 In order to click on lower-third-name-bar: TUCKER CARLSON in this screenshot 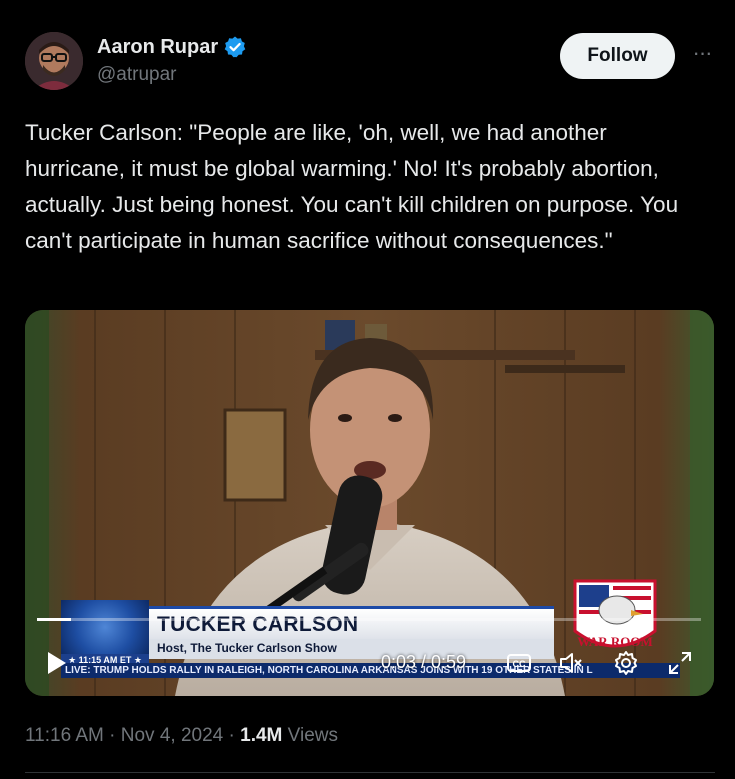, I will do `click(351, 622)`.